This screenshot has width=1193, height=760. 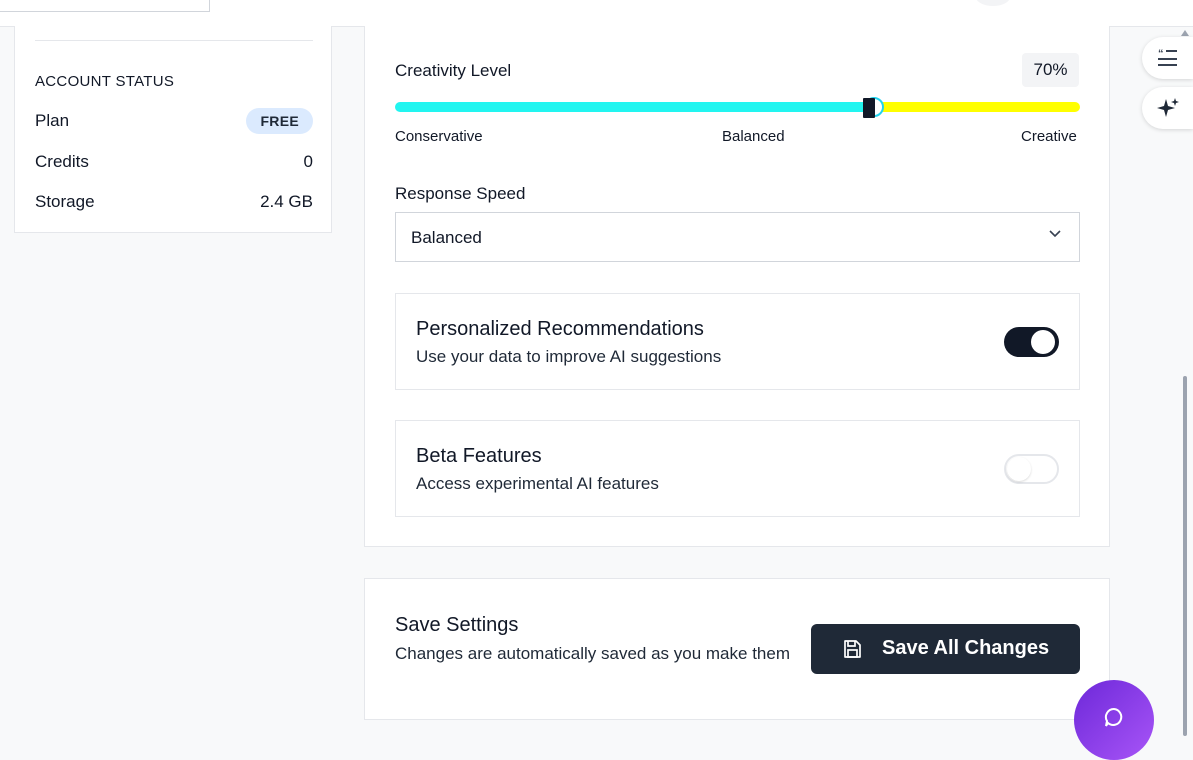 I want to click on tick-balanced: Balanced, so click(x=753, y=136).